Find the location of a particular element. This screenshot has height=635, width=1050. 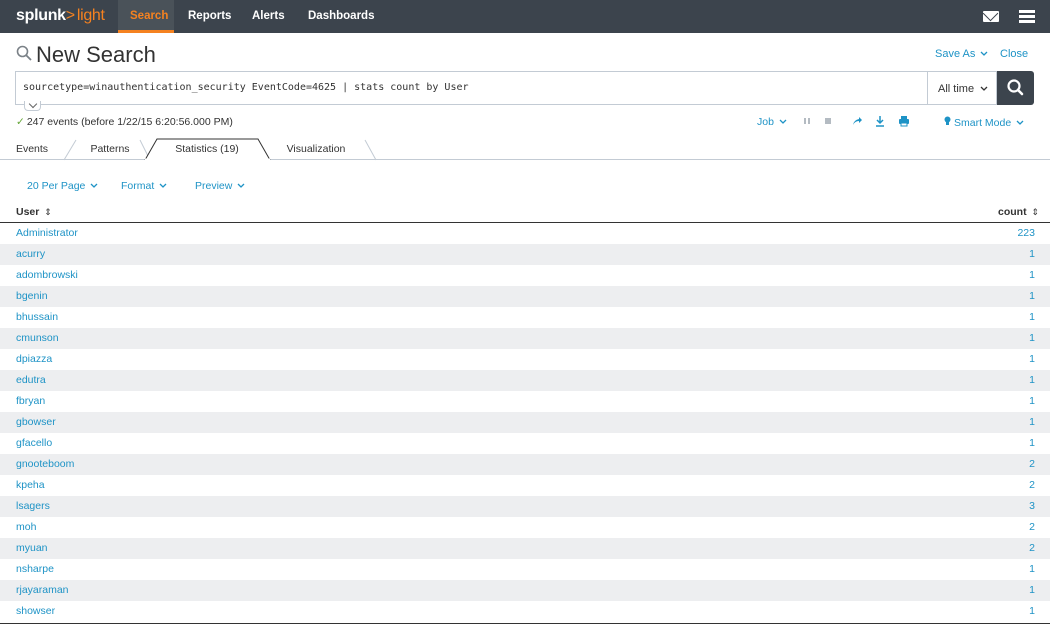

table-row: moh 2 is located at coordinates (525, 527).